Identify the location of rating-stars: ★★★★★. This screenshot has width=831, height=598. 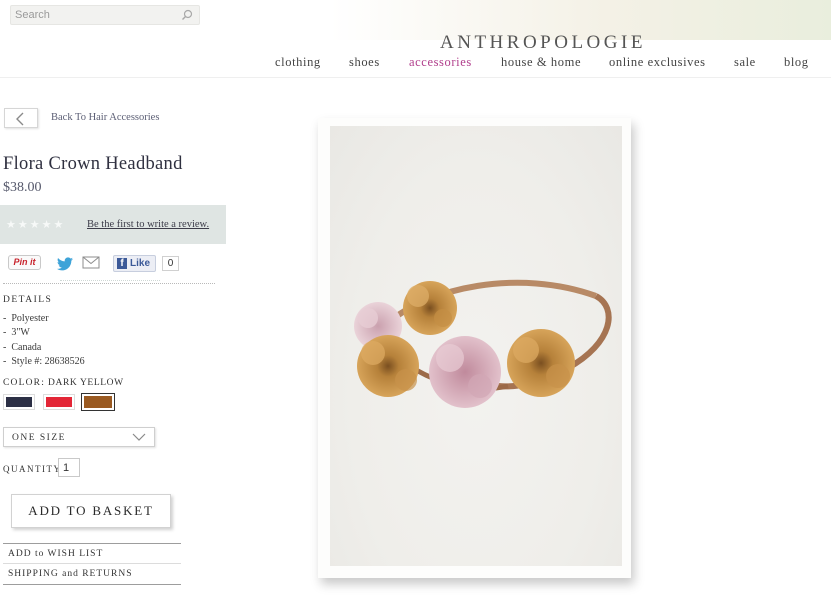
(36, 225).